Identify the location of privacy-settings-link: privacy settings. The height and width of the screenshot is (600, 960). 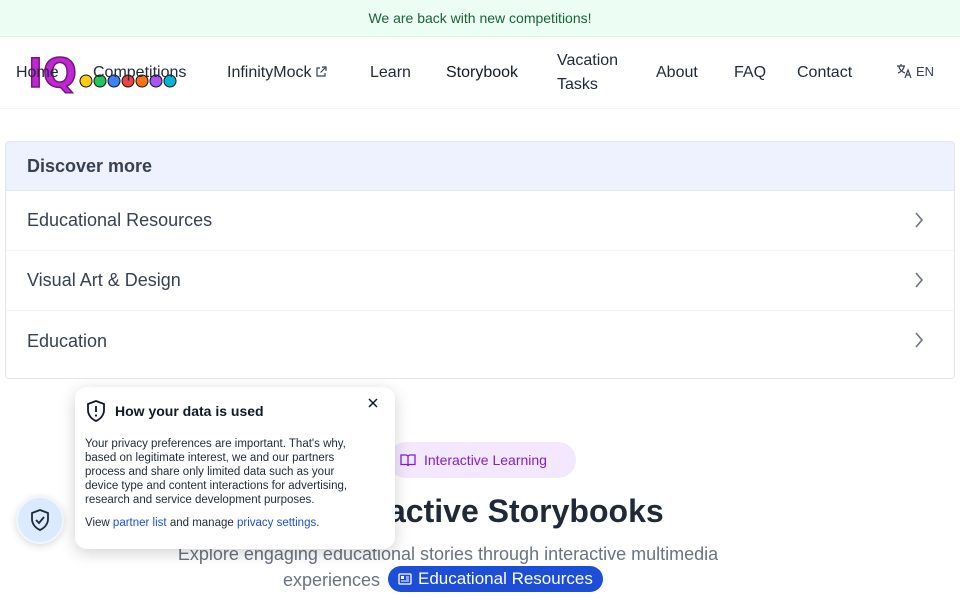
(276, 523).